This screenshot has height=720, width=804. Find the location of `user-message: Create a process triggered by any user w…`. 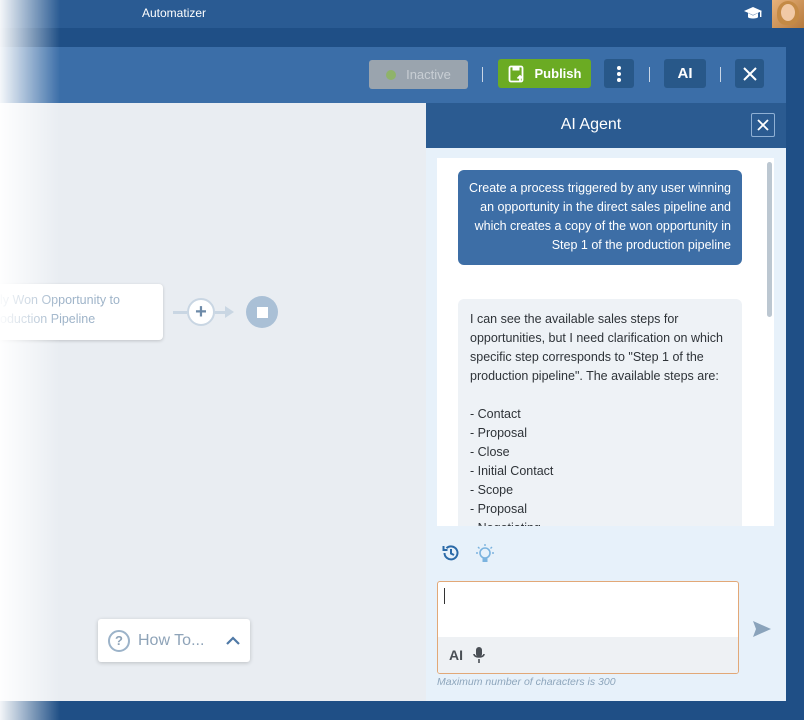

user-message: Create a process triggered by any user w… is located at coordinates (600, 217).